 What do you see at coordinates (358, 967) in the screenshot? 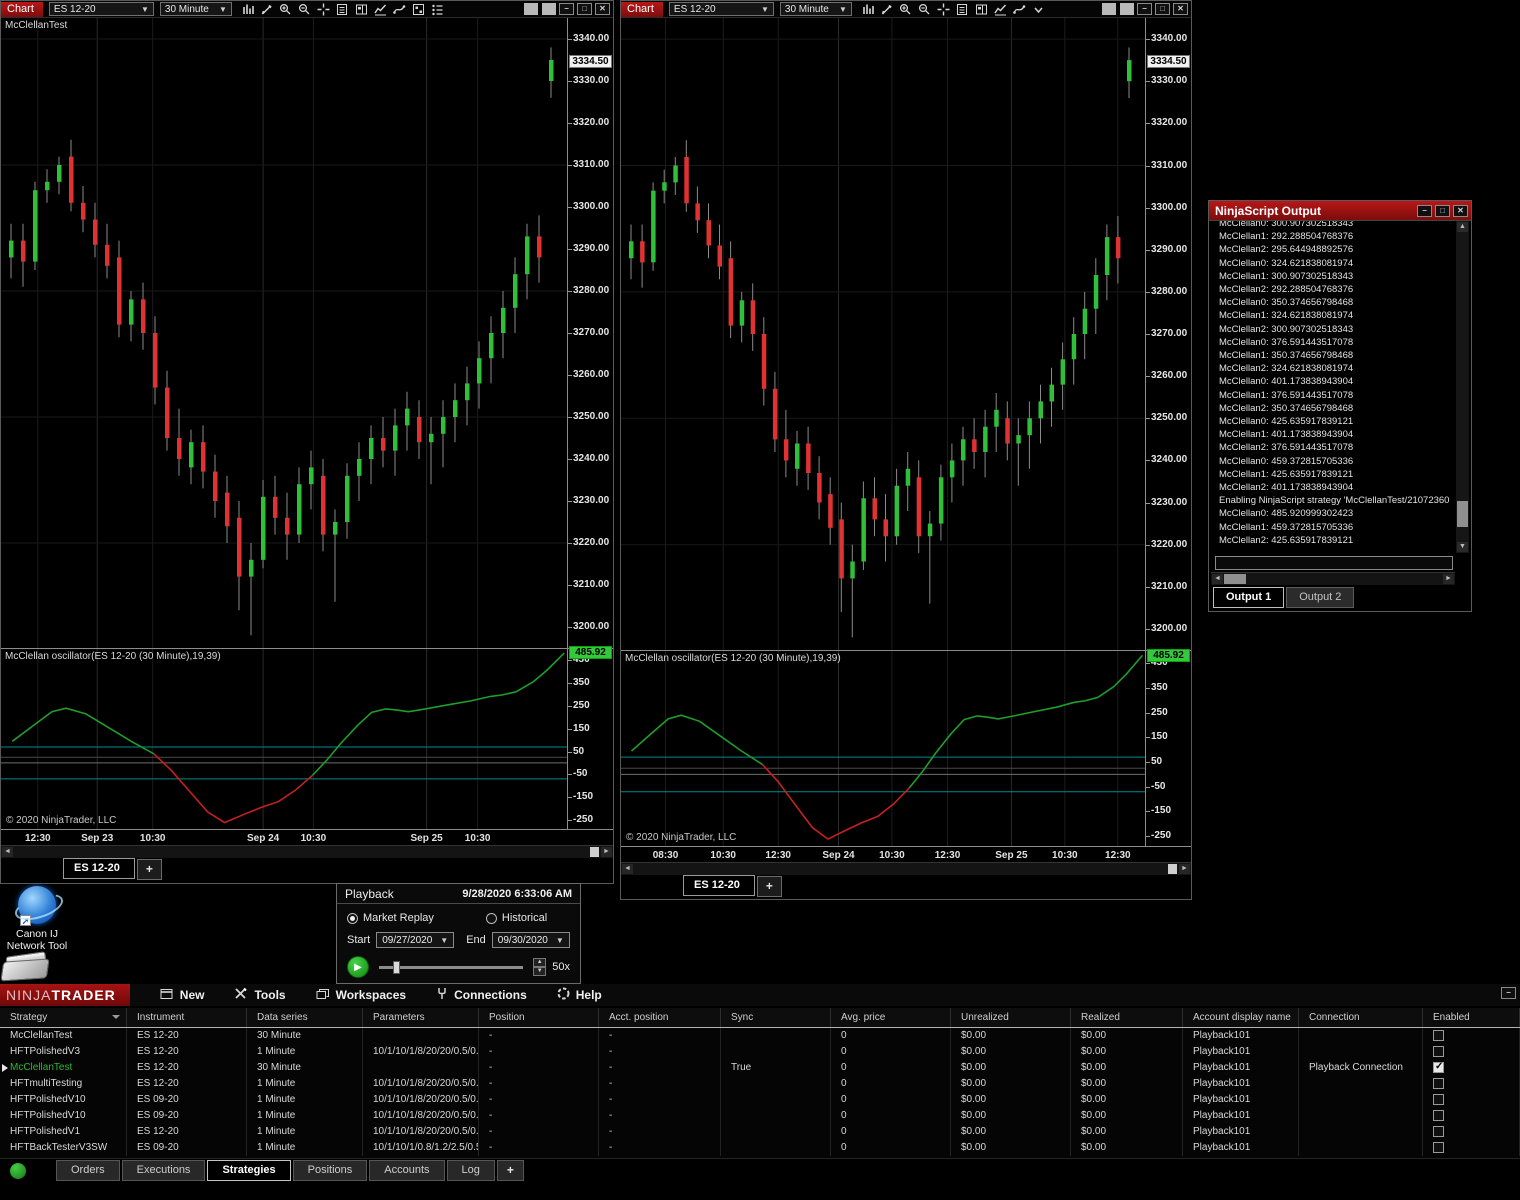
I see `play-button: ▶` at bounding box center [358, 967].